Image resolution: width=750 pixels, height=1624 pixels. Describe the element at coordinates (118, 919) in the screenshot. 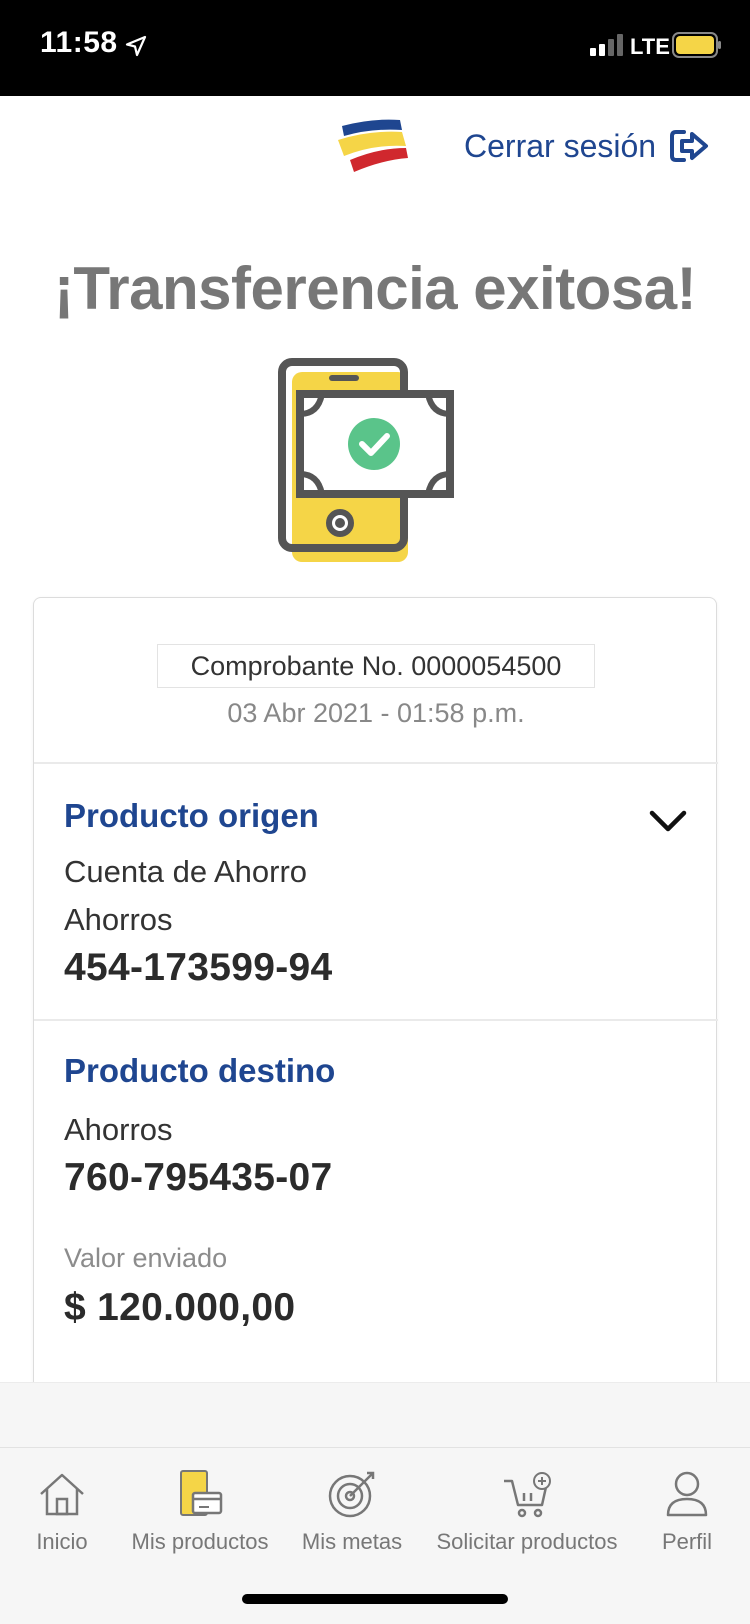

I see `origin-account-type: Ahorros` at that location.